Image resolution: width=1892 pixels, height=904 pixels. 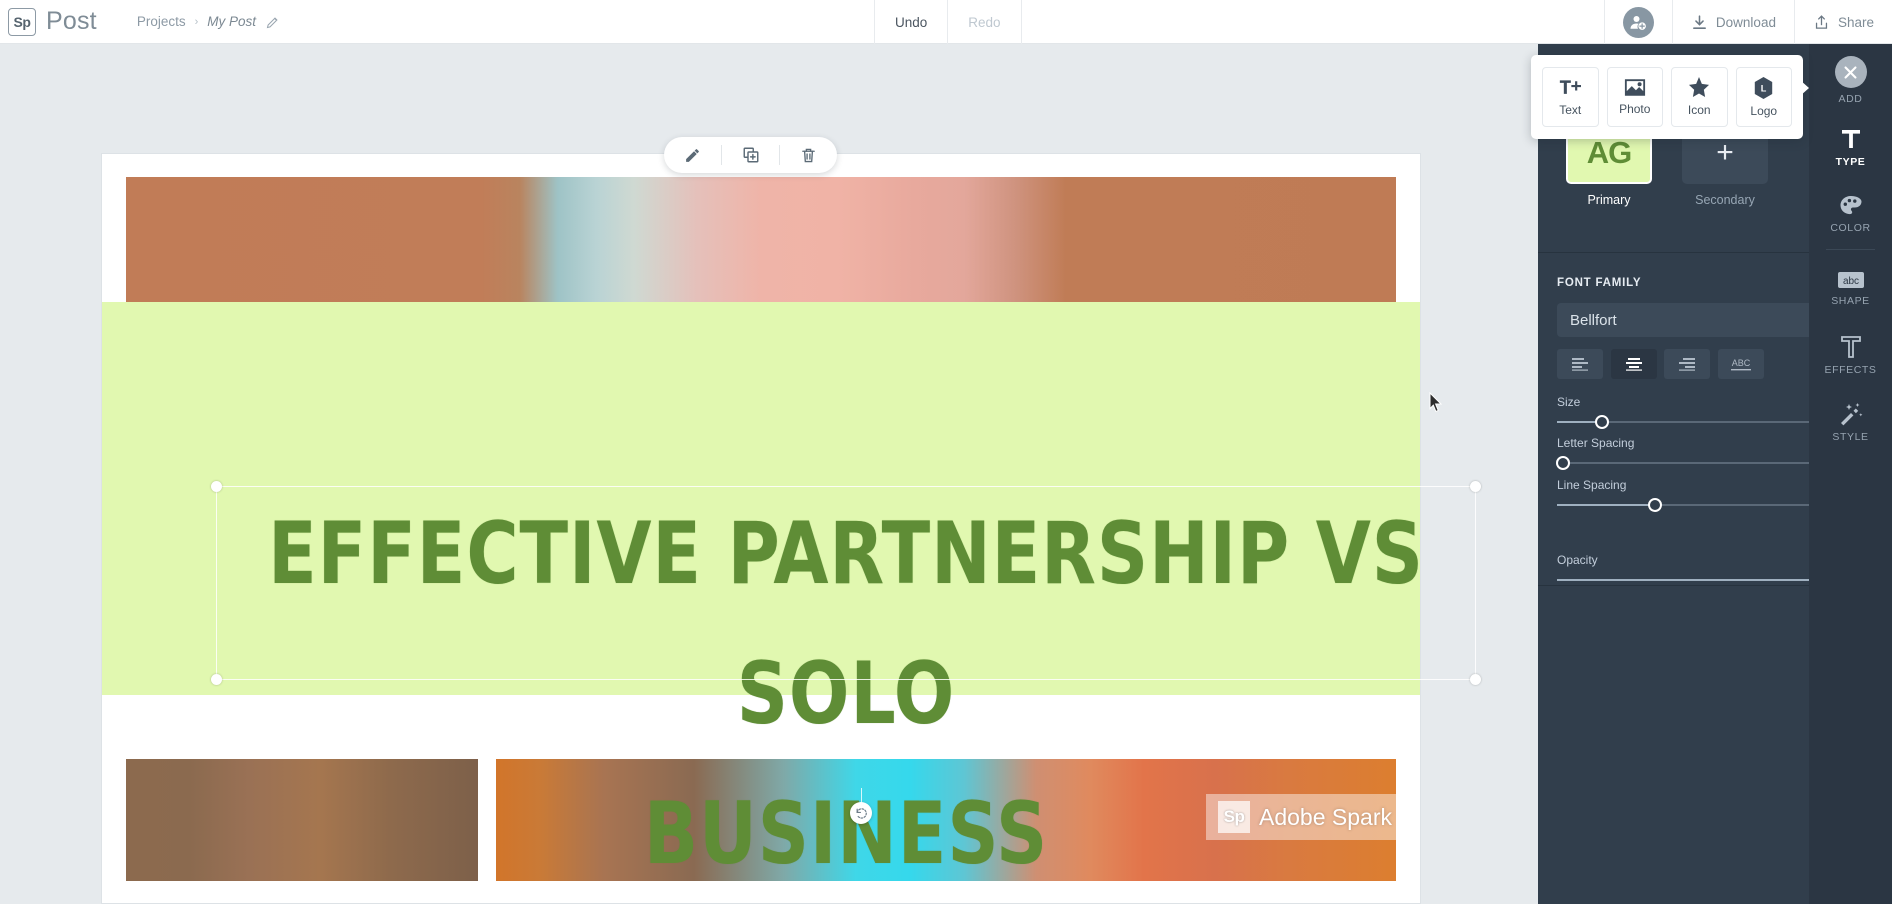 I want to click on swatch-primary-label: Primary, so click(x=1609, y=200).